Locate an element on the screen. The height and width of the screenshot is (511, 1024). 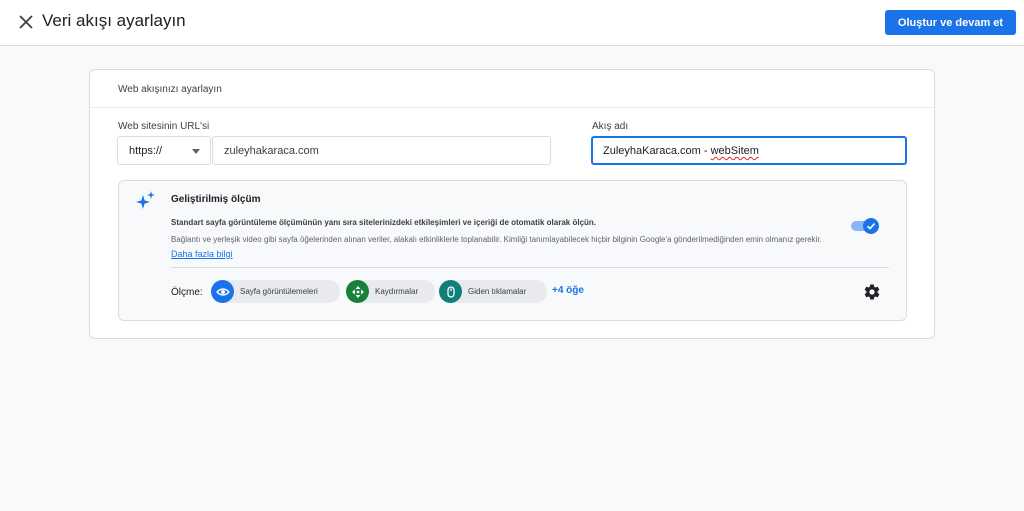
stream-name-value-part2: webSitem is located at coordinates (734, 151).